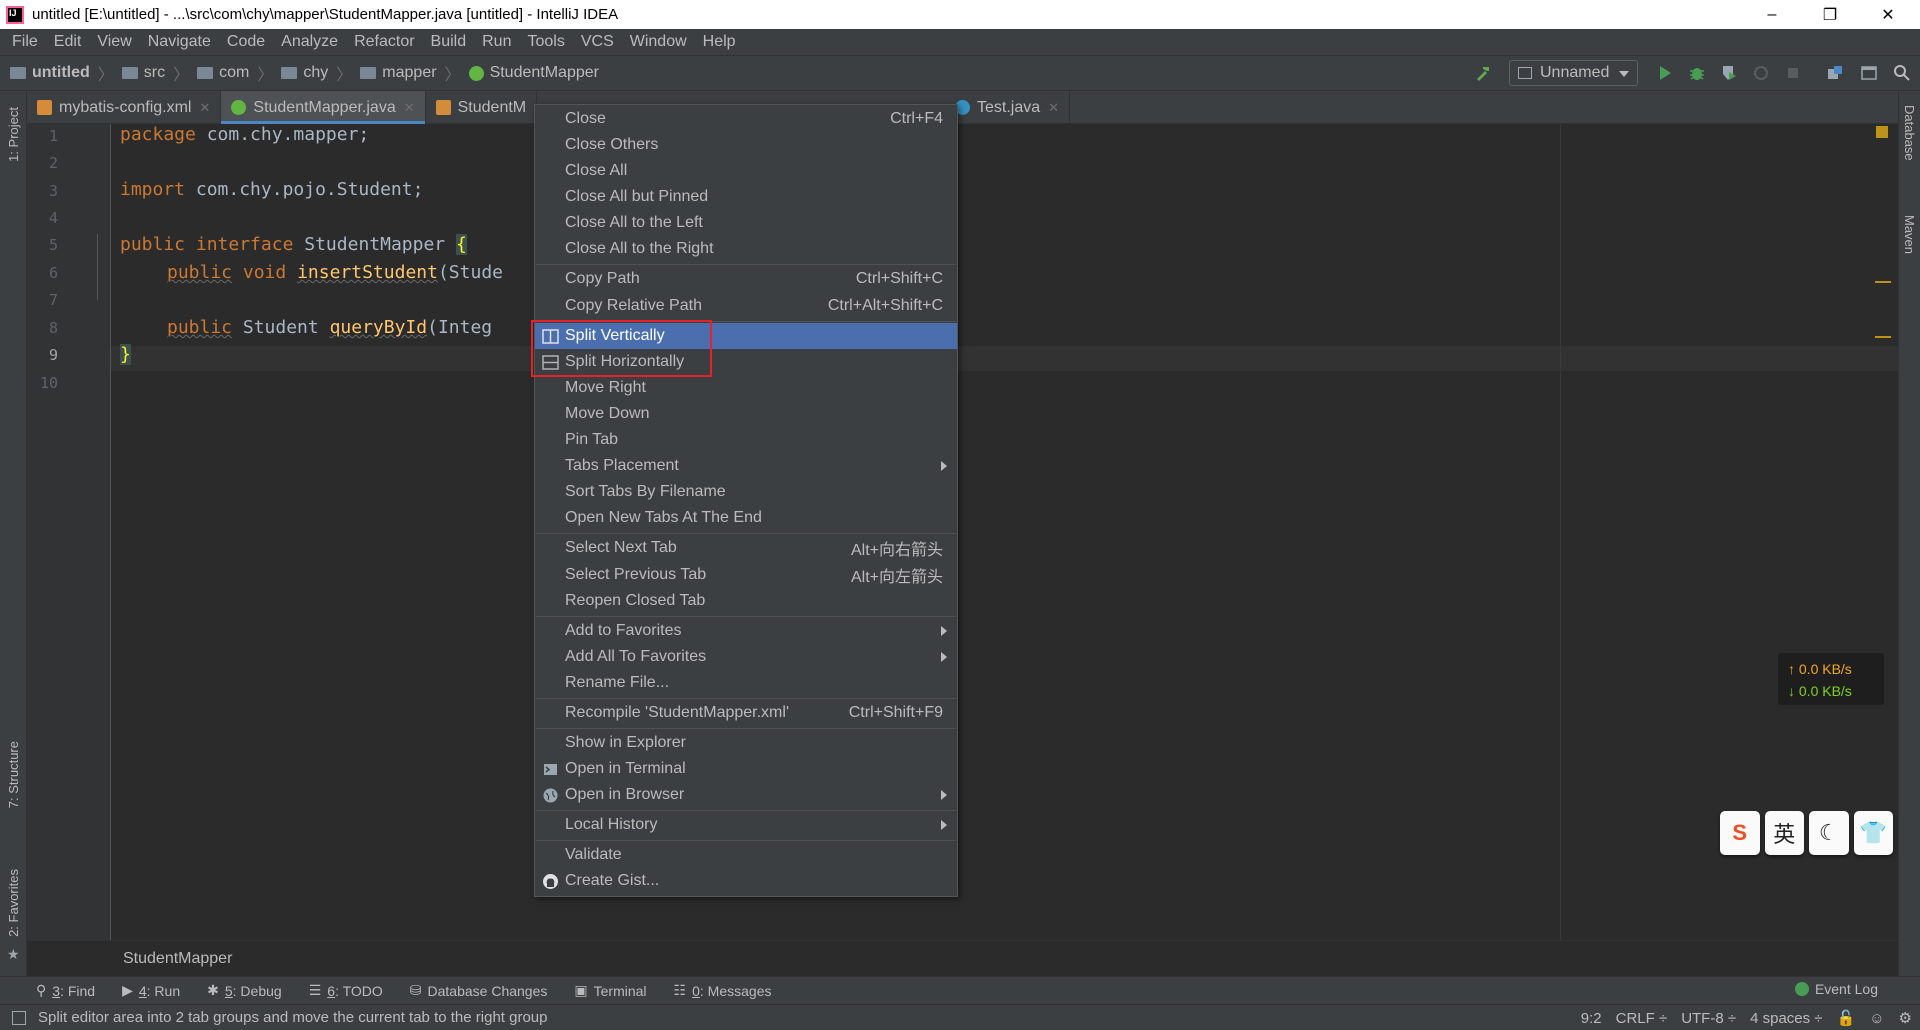  I want to click on menu-item-local-history: Local History, so click(746, 825).